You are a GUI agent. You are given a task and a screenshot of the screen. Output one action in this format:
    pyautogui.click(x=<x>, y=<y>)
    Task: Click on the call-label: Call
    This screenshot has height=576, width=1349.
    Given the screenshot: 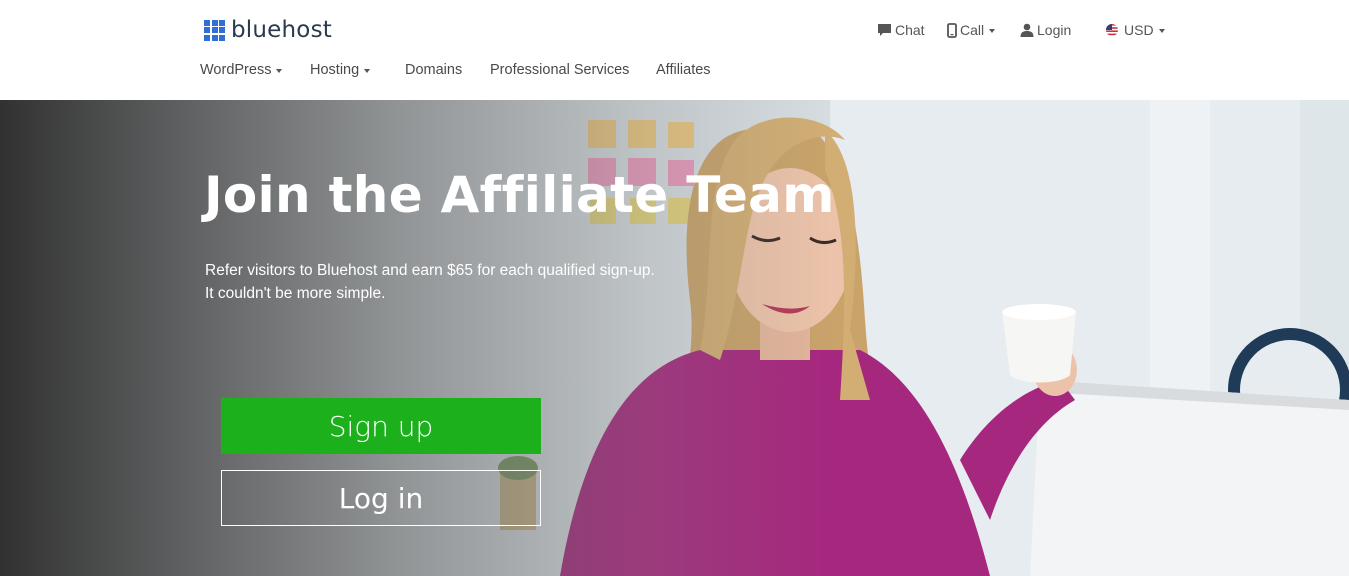 What is the action you would take?
    pyautogui.click(x=972, y=30)
    